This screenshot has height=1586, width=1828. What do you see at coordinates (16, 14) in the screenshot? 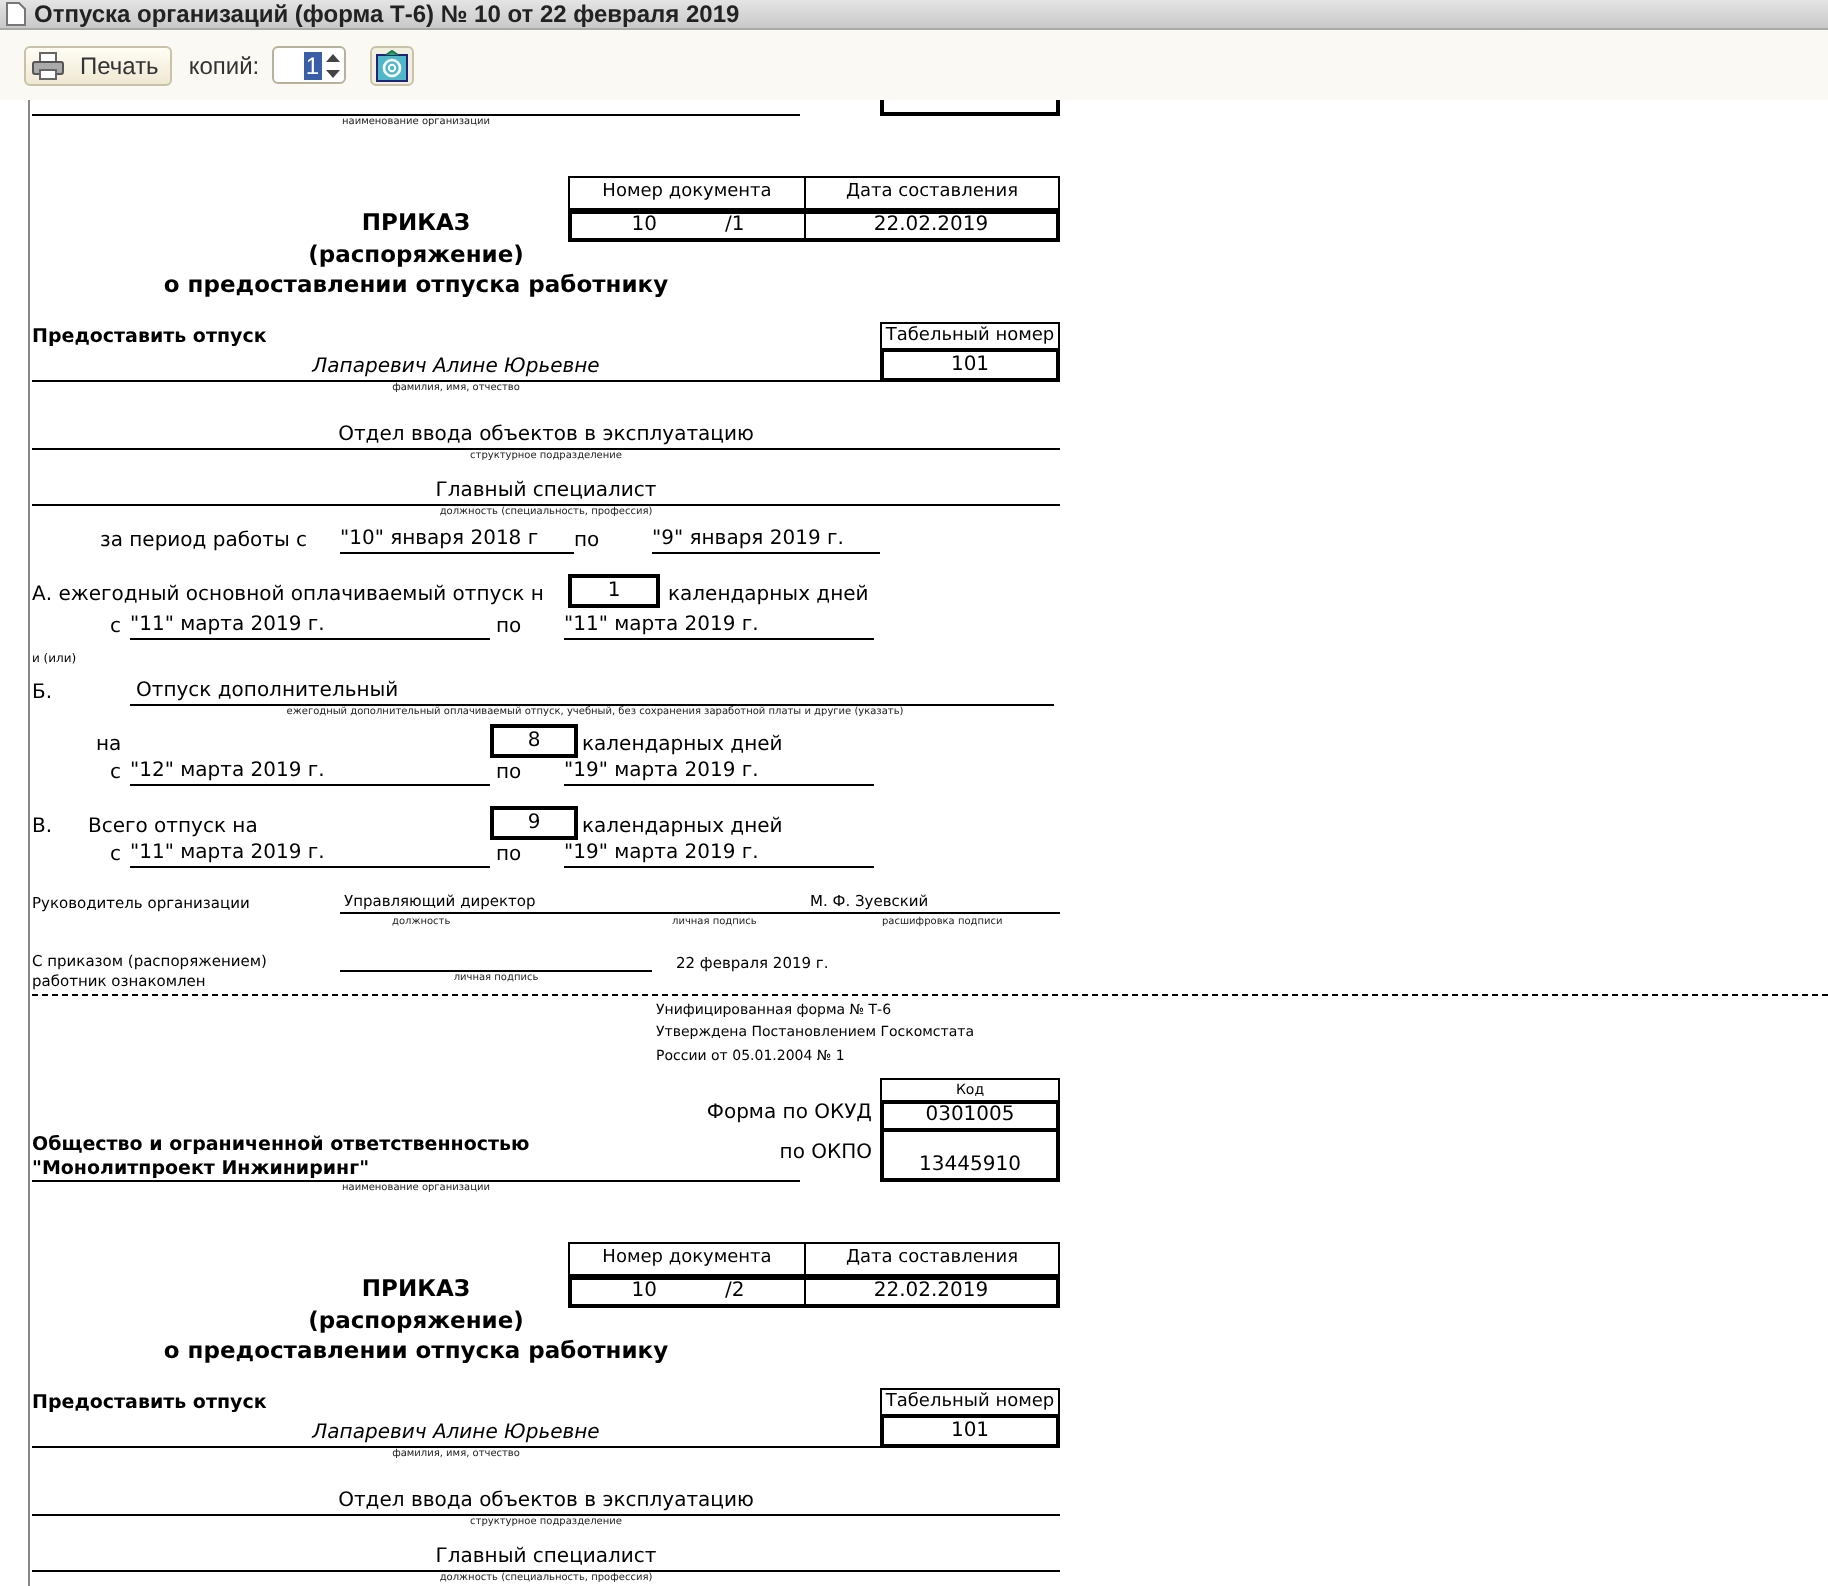
I see `document-icon` at bounding box center [16, 14].